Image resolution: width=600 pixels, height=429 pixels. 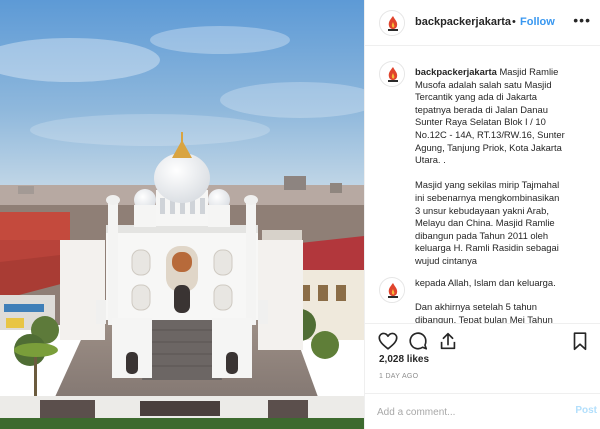 What do you see at coordinates (463, 22) in the screenshot?
I see `username-link: backpackerjakarta` at bounding box center [463, 22].